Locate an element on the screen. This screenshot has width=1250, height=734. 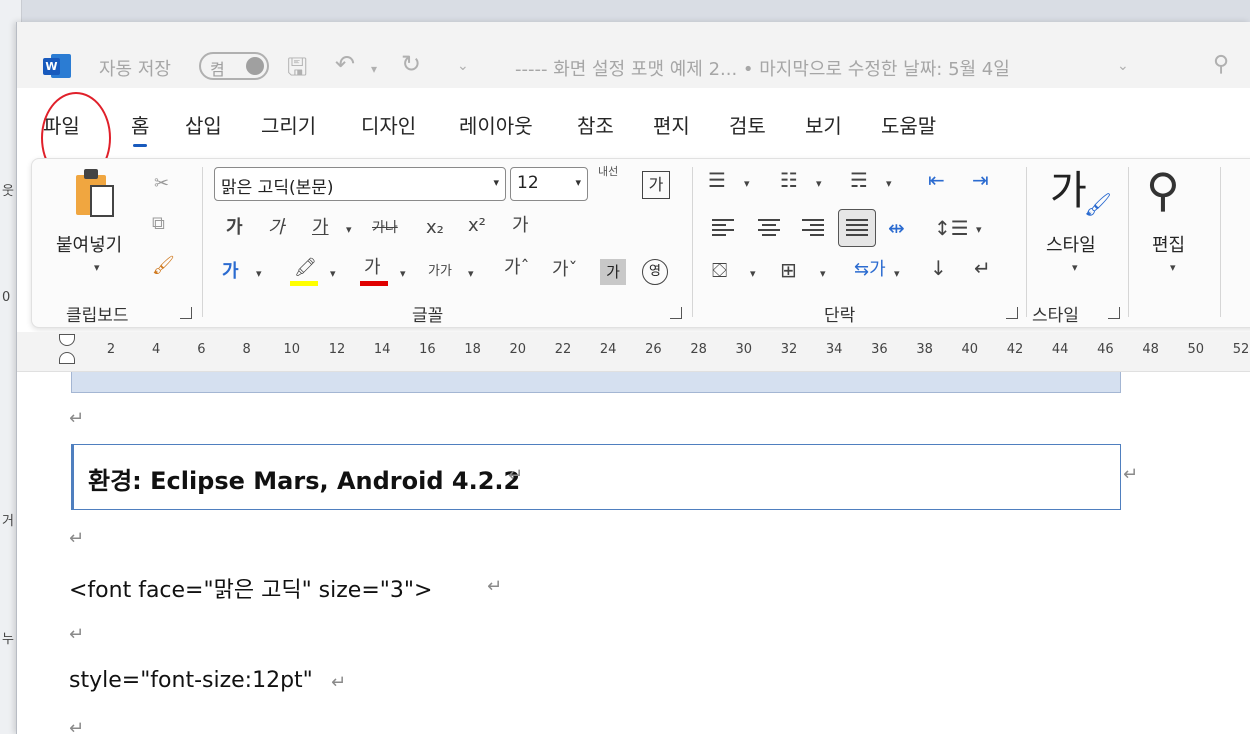
line-spacing-dropdown-icon: ▾ is located at coordinates (979, 229).